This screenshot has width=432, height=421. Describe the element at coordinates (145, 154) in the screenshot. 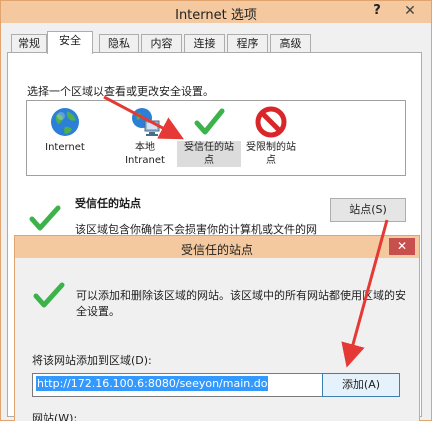

I see `zone-label: 本地 Intranet` at that location.